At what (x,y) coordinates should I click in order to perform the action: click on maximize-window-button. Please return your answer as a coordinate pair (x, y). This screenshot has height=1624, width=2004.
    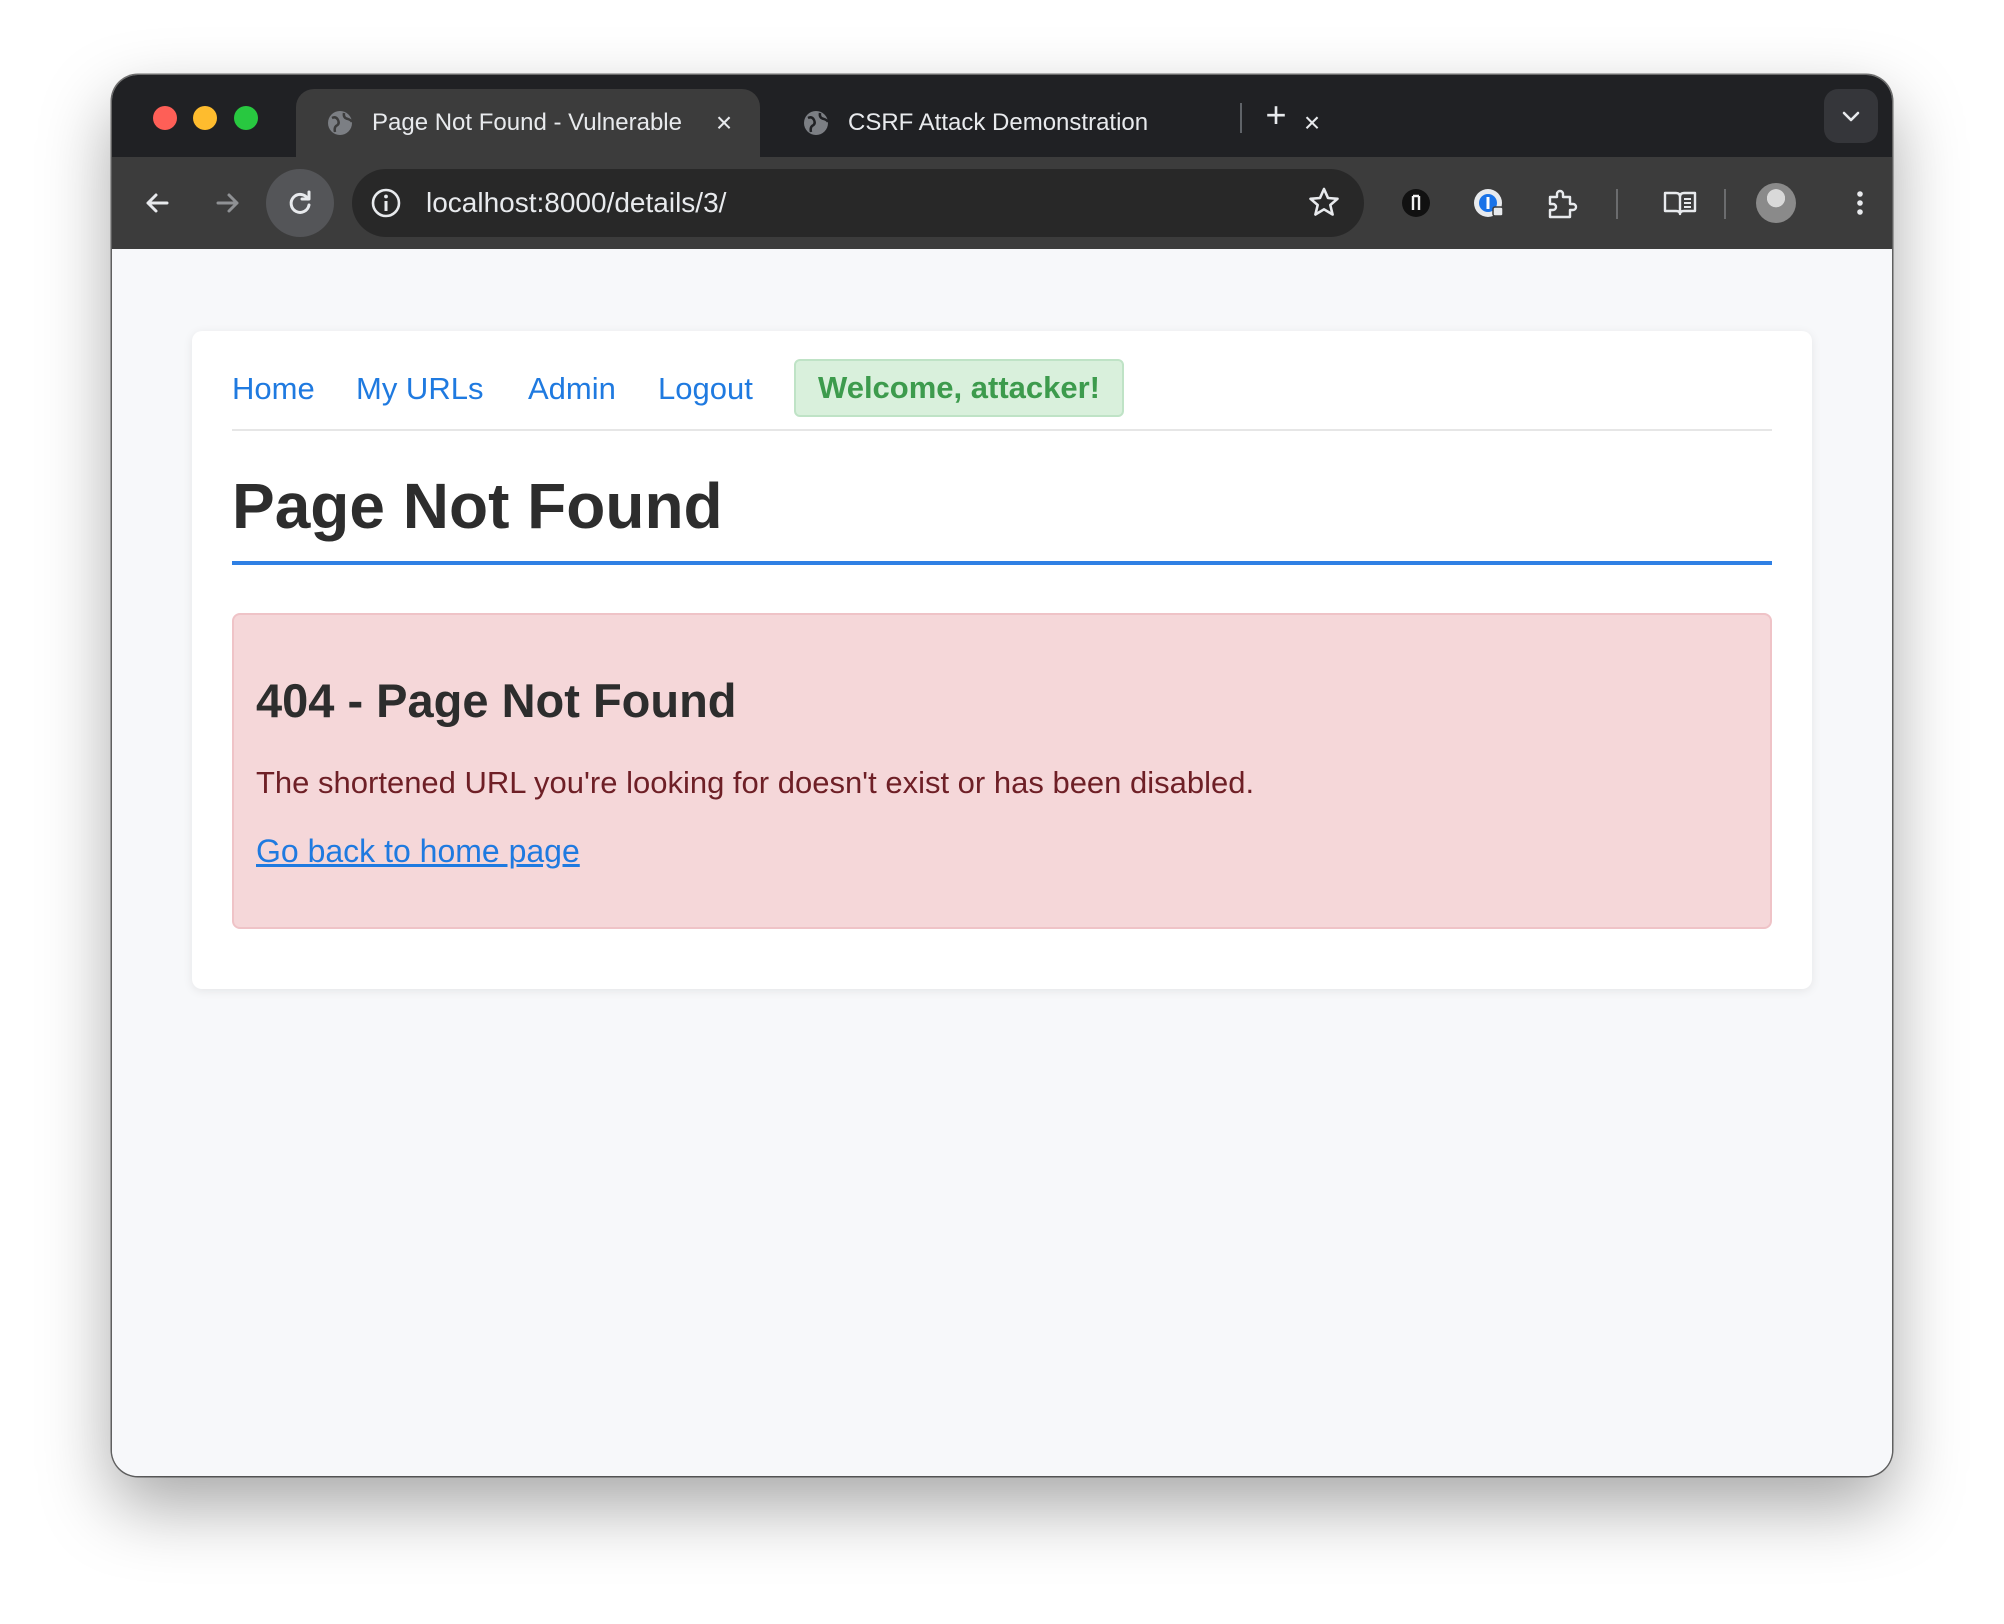
    Looking at the image, I should click on (246, 118).